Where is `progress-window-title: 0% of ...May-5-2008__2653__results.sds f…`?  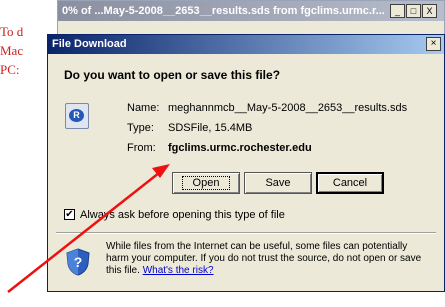 progress-window-title: 0% of ...May-5-2008__2653__results.sds f… is located at coordinates (251, 11).